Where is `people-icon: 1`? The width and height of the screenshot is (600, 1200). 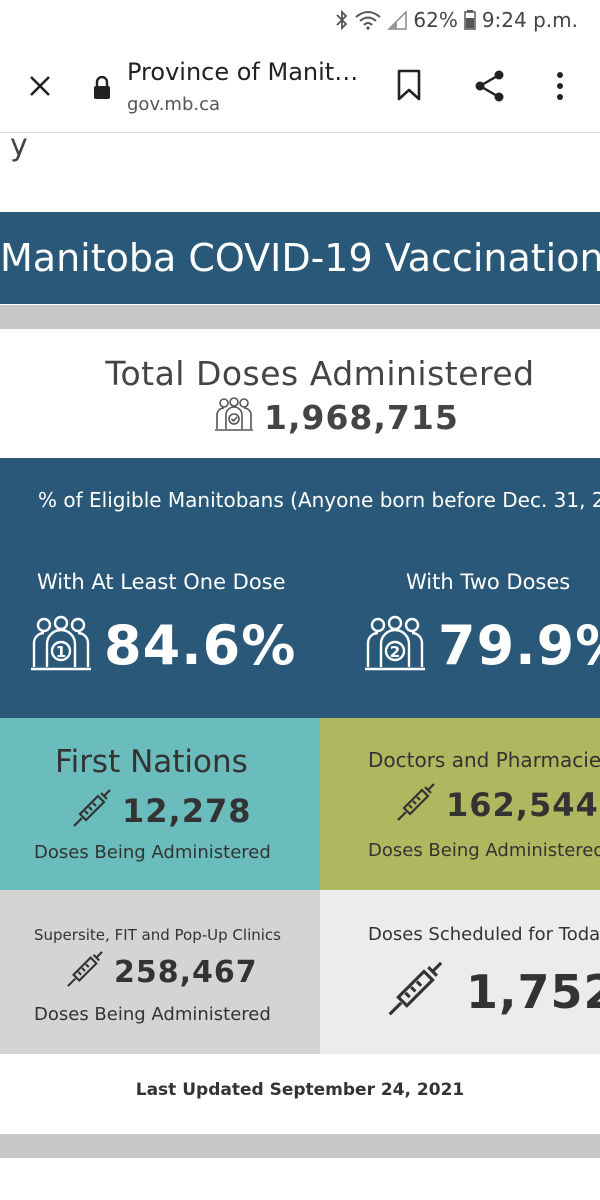 people-icon: 1 is located at coordinates (61, 646).